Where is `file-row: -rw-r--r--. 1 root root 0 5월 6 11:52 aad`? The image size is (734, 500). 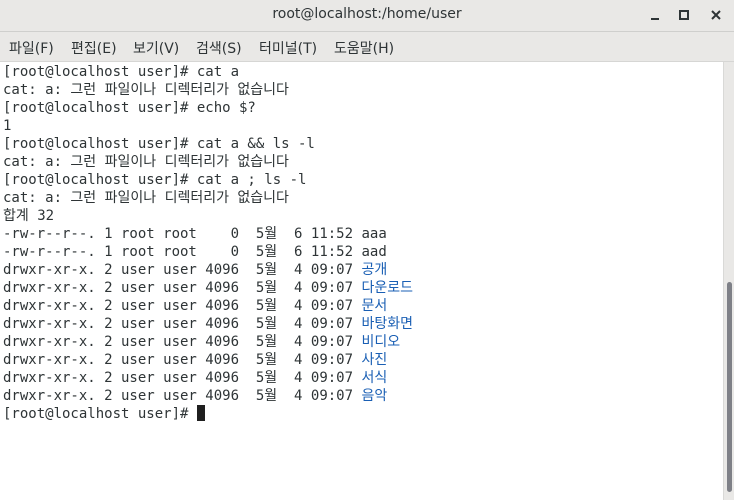
file-row: -rw-r--r--. 1 root root 0 5월 6 11:52 aad is located at coordinates (195, 252).